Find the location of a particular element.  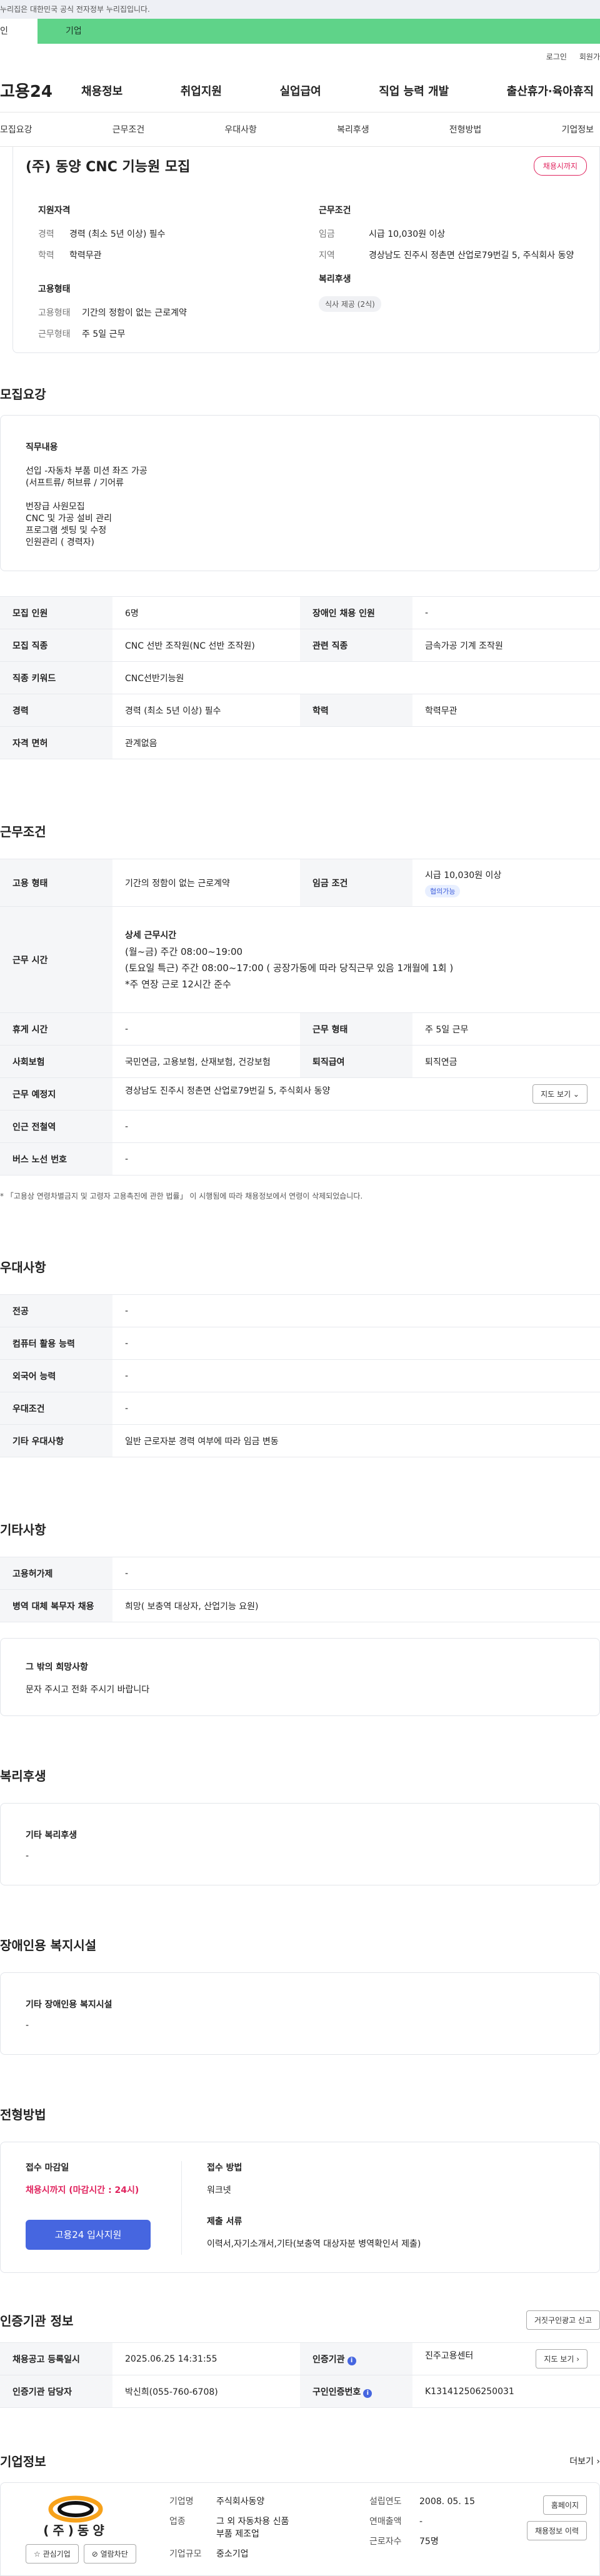

table-row: 우대조건 - is located at coordinates (300, 1408).